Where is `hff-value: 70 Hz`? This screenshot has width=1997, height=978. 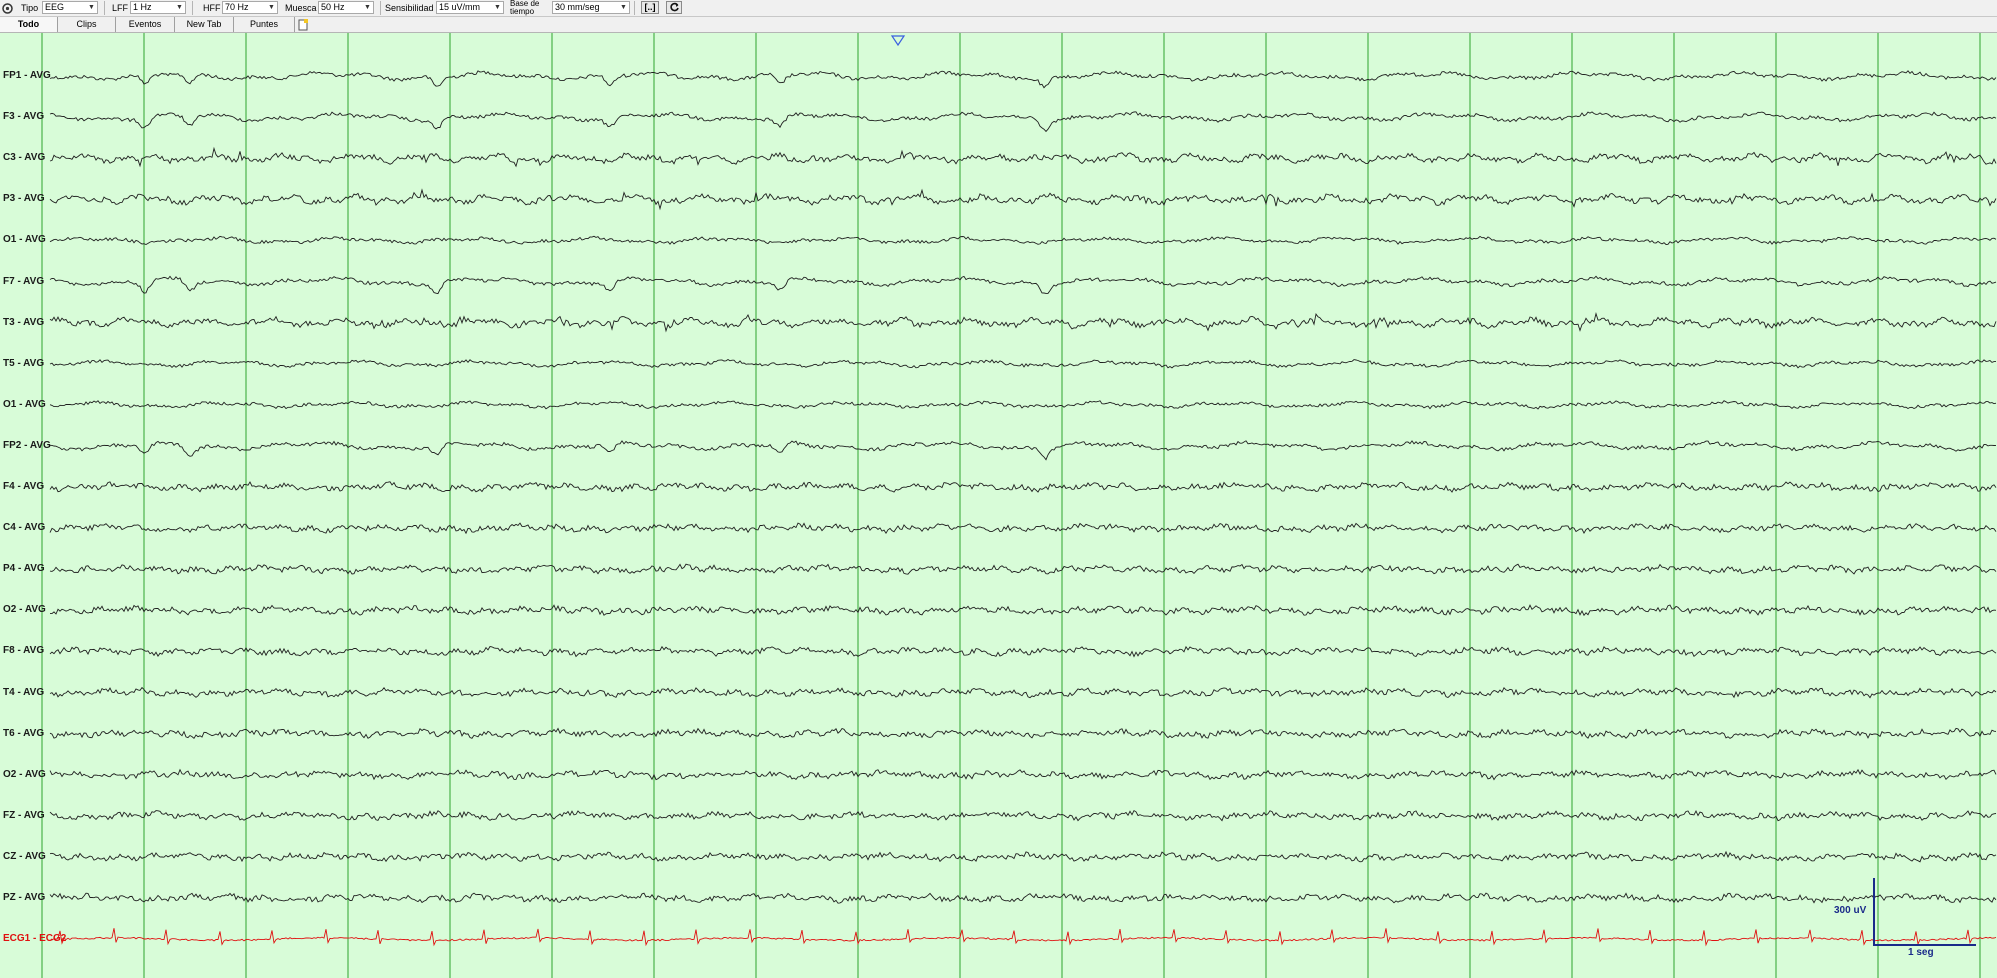 hff-value: 70 Hz is located at coordinates (237, 7).